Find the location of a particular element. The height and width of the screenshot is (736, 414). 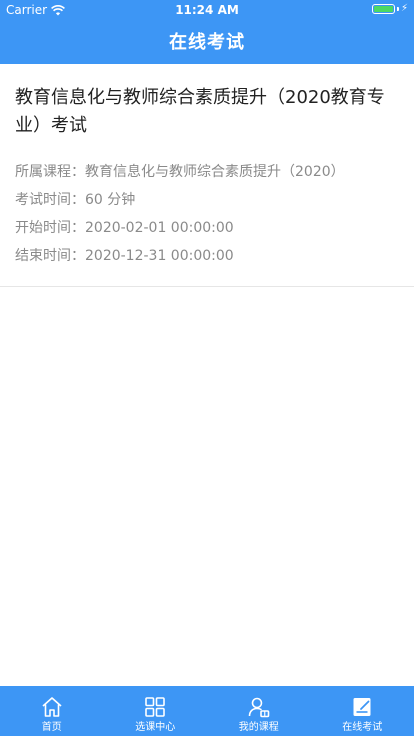

bottom-tab-bar: 首页 选课中心 我的课程 在线考试 is located at coordinates (207, 711).